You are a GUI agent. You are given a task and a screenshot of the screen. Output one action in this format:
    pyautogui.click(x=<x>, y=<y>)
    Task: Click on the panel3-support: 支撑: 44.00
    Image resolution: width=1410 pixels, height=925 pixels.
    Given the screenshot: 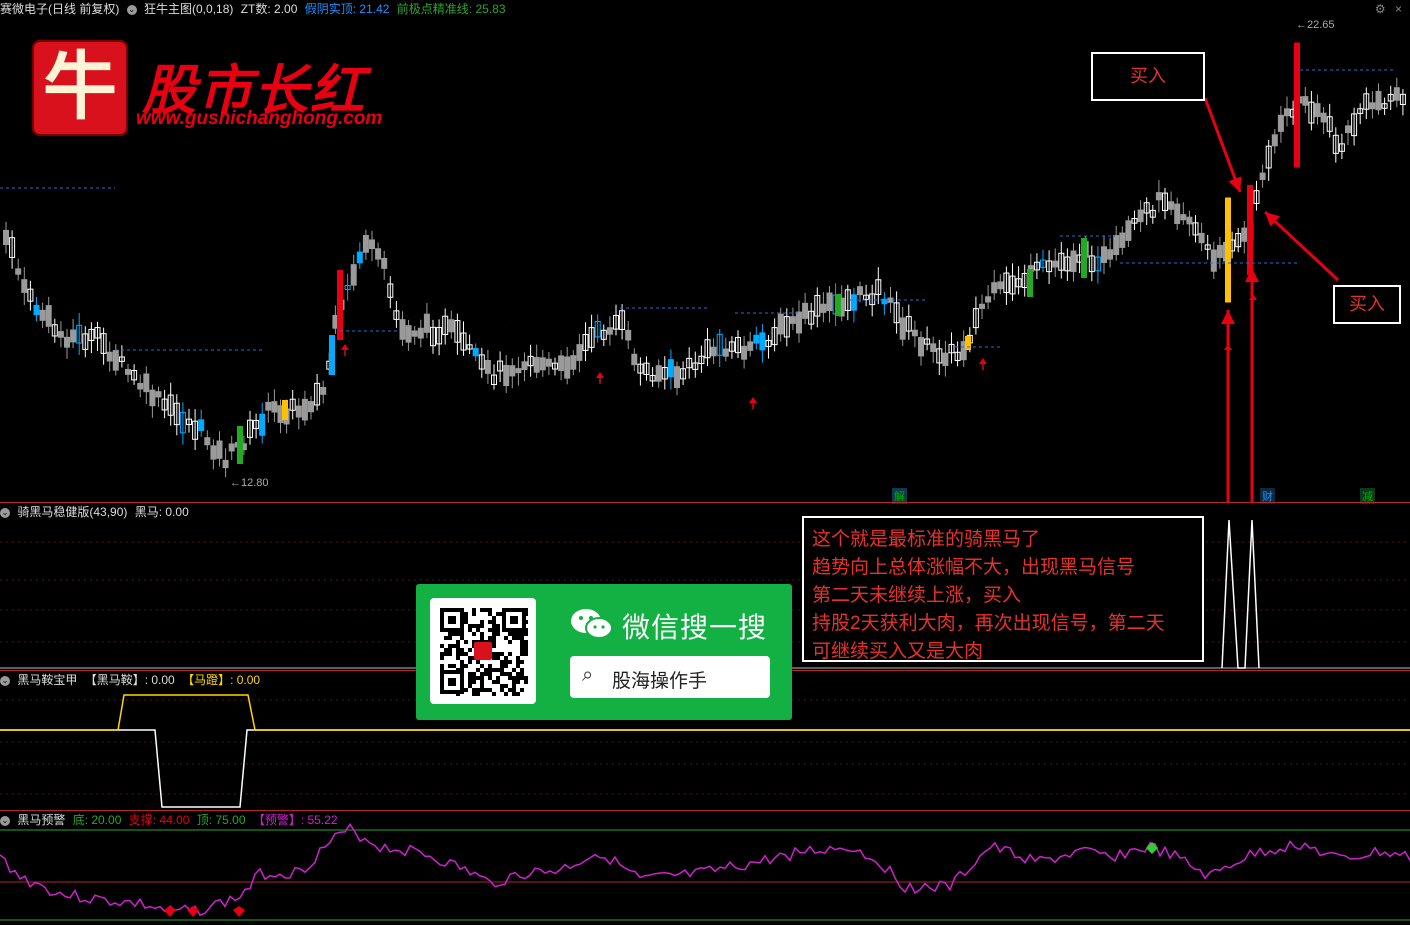 What is the action you would take?
    pyautogui.click(x=159, y=820)
    